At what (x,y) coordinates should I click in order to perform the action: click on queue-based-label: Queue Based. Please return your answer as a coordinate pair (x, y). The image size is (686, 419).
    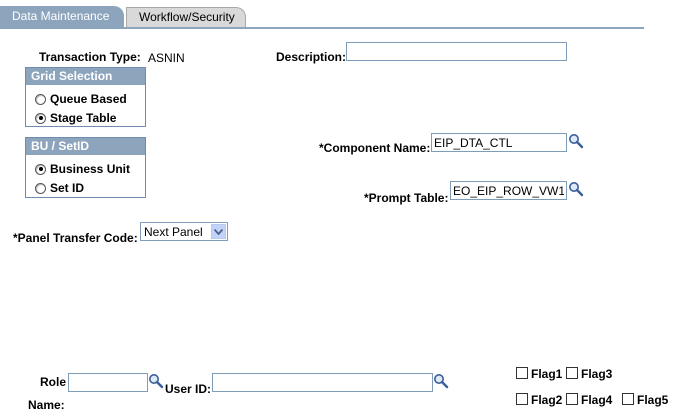
    Looking at the image, I should click on (88, 99).